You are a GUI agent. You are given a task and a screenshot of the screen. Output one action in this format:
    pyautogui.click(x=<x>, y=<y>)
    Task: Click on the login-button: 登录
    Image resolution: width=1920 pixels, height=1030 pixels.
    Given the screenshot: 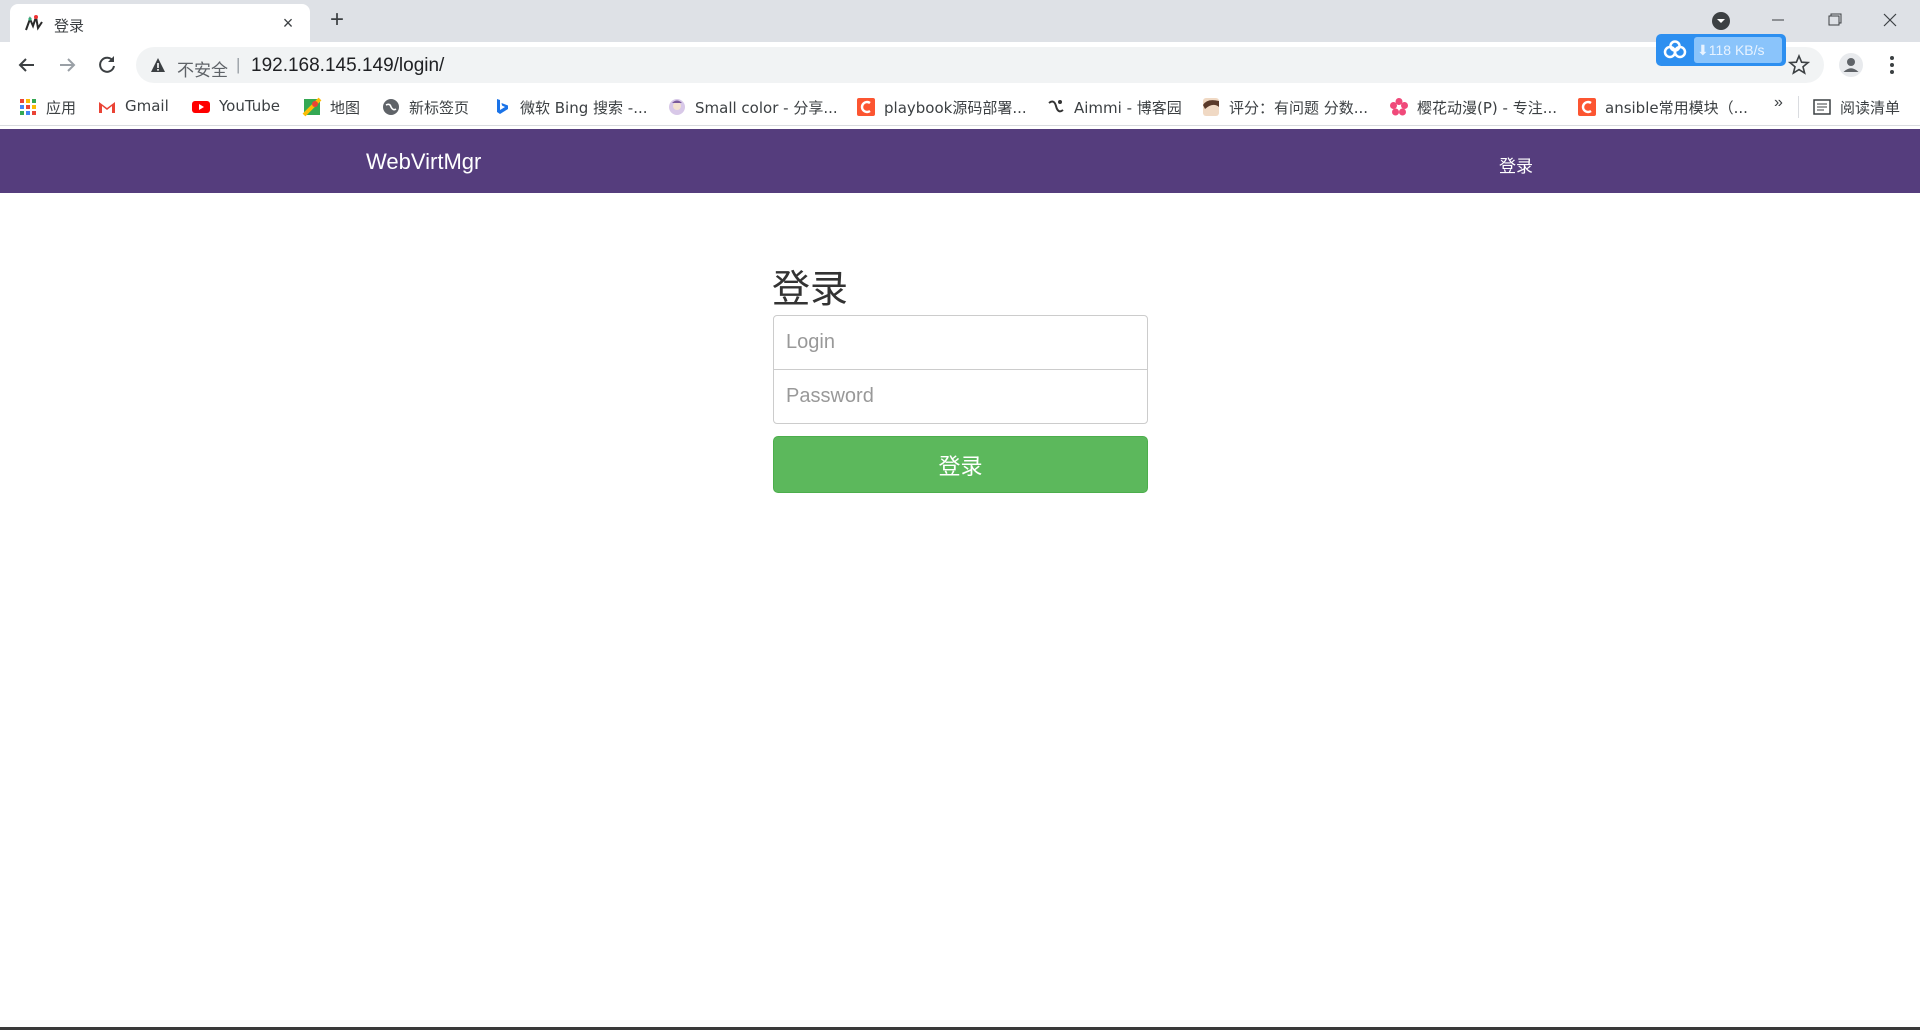 What is the action you would take?
    pyautogui.click(x=960, y=464)
    